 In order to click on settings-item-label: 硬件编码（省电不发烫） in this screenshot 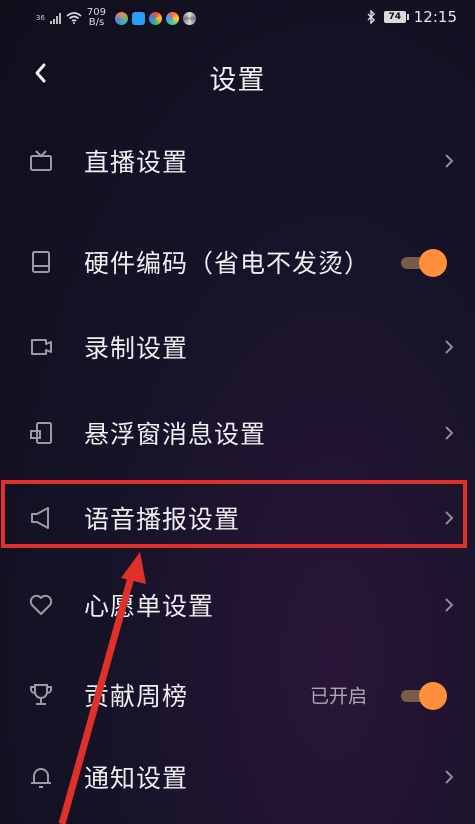, I will do `click(227, 263)`.